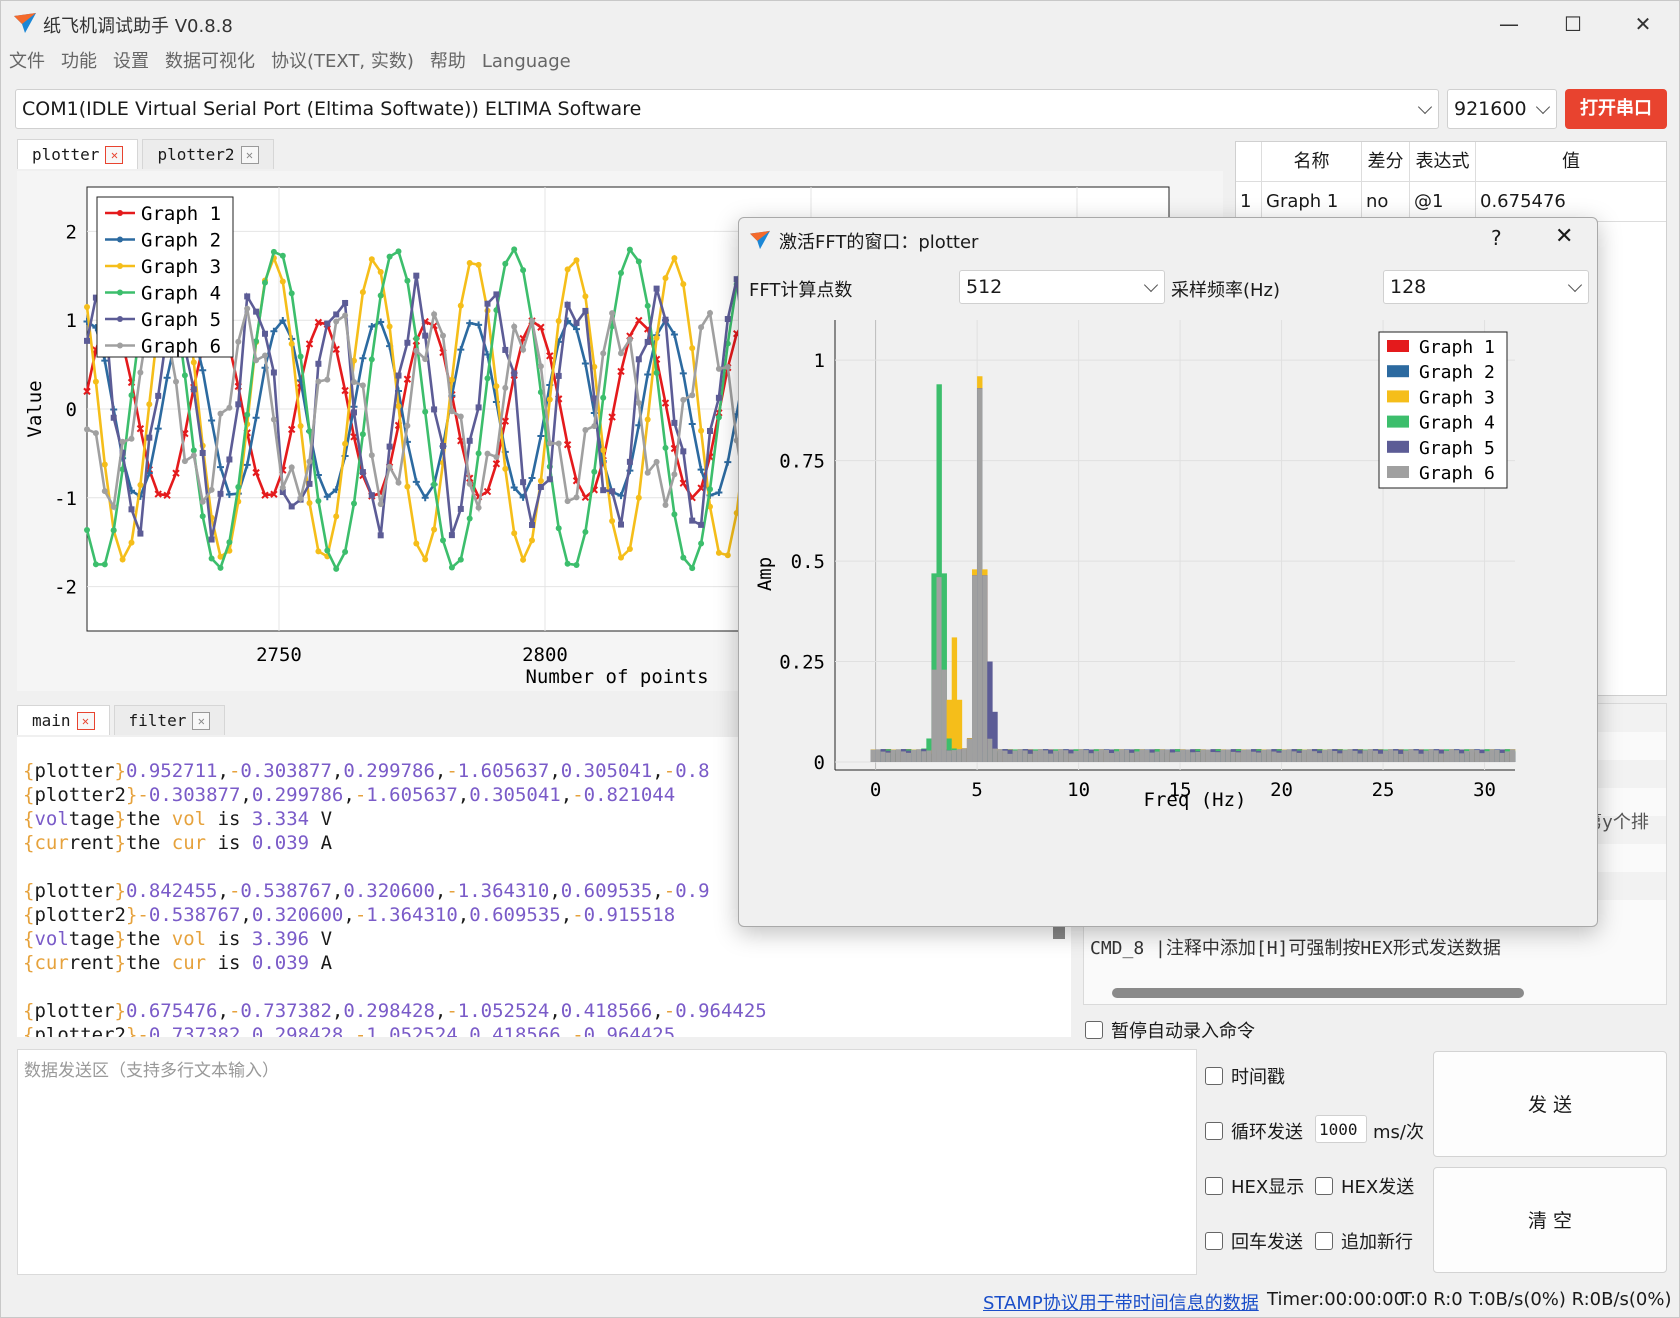  I want to click on enter-send-checkbox: 回车发送, so click(1254, 1241).